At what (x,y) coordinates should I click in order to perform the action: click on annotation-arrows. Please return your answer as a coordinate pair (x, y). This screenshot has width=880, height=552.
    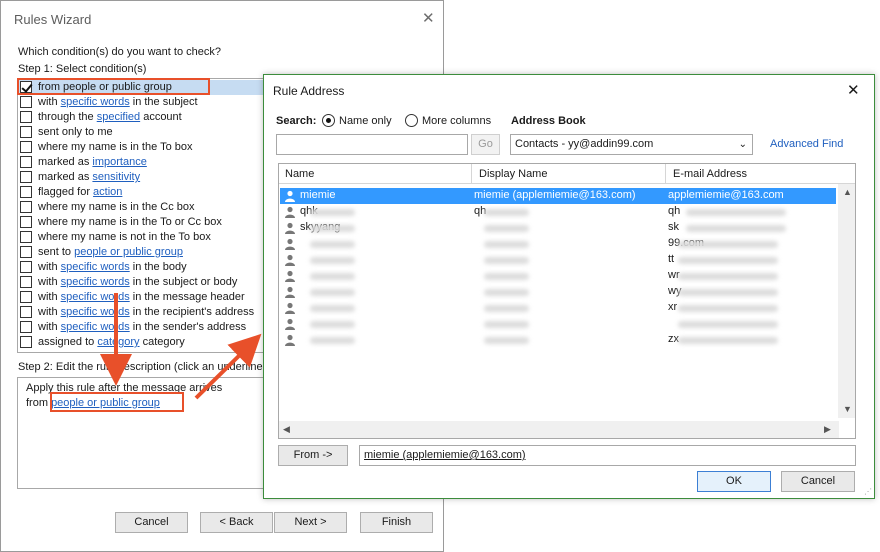
    Looking at the image, I should click on (181, 346).